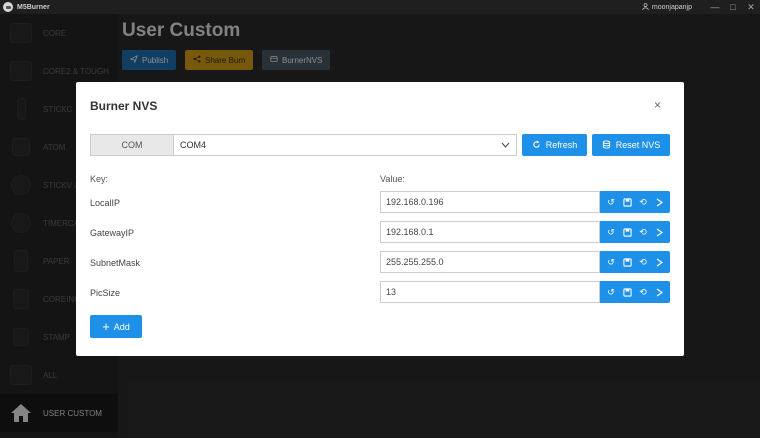  I want to click on database-icon, so click(606, 145).